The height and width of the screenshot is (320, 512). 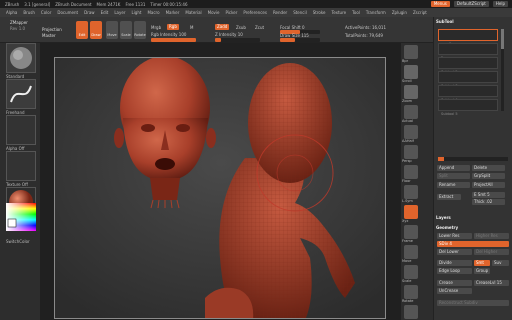 I want to click on menus-button: Menus, so click(x=440, y=4).